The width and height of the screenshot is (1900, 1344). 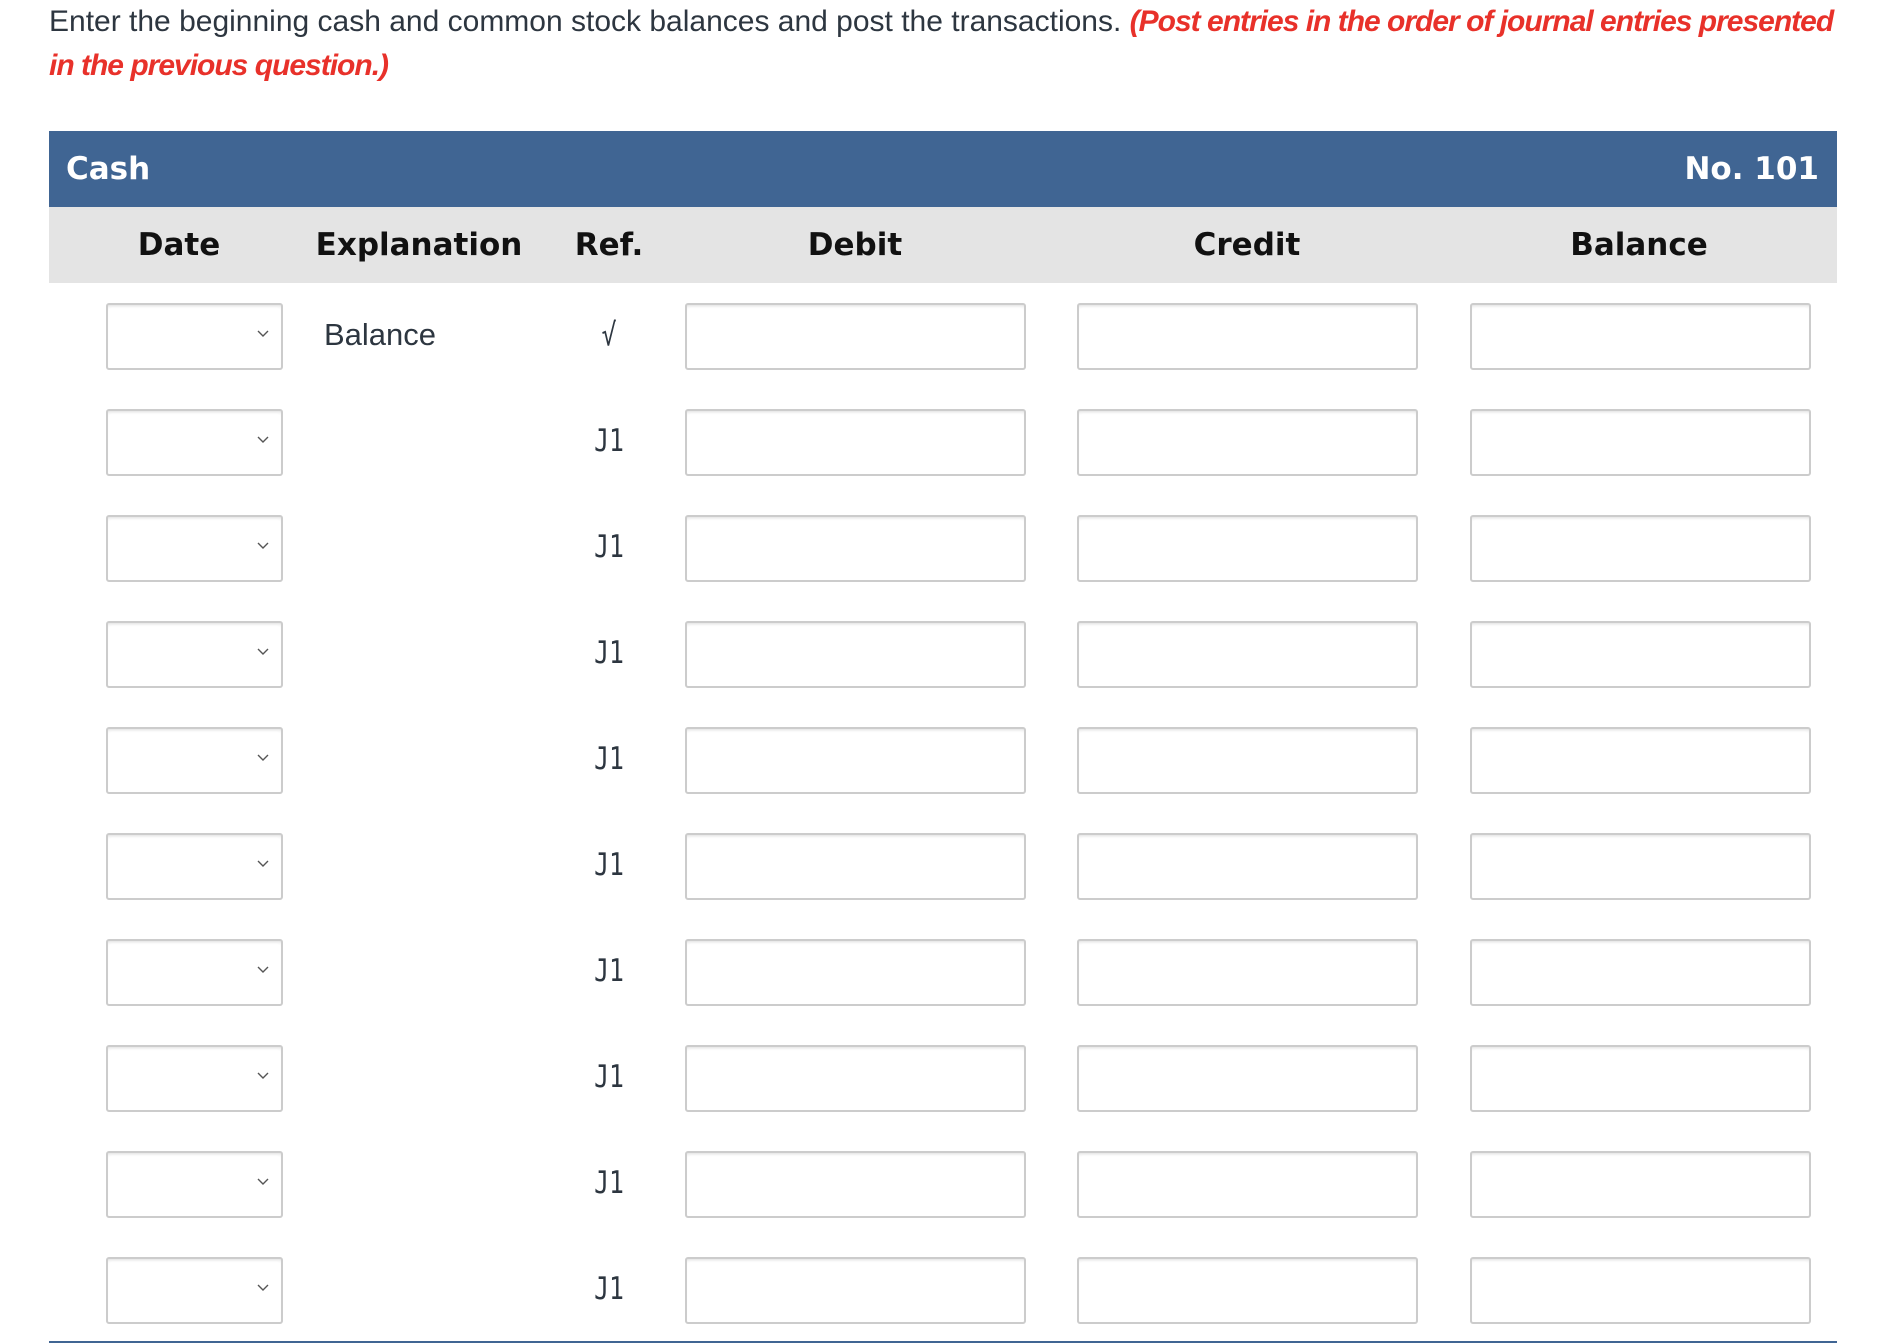 What do you see at coordinates (419, 245) in the screenshot?
I see `column-header-explanation: Explanation` at bounding box center [419, 245].